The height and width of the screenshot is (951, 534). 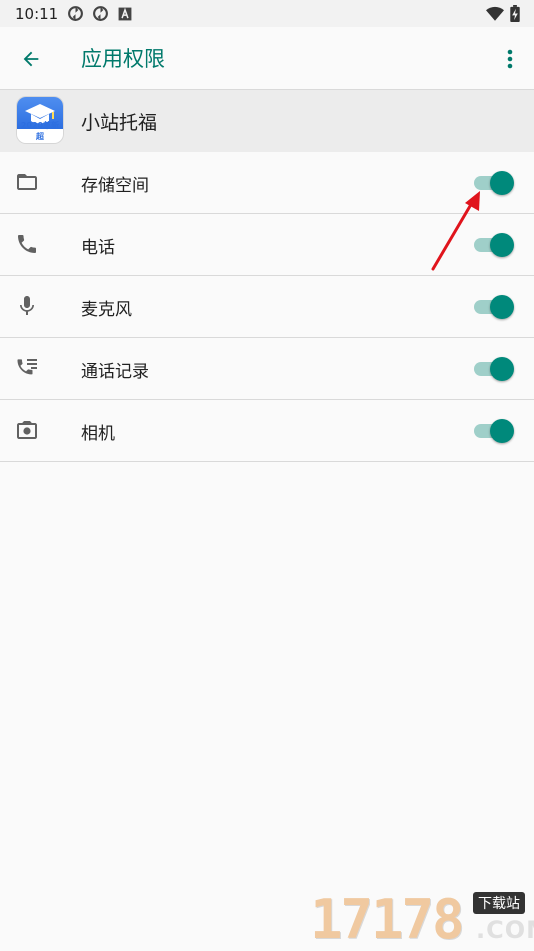 I want to click on camera-icon, so click(x=27, y=430).